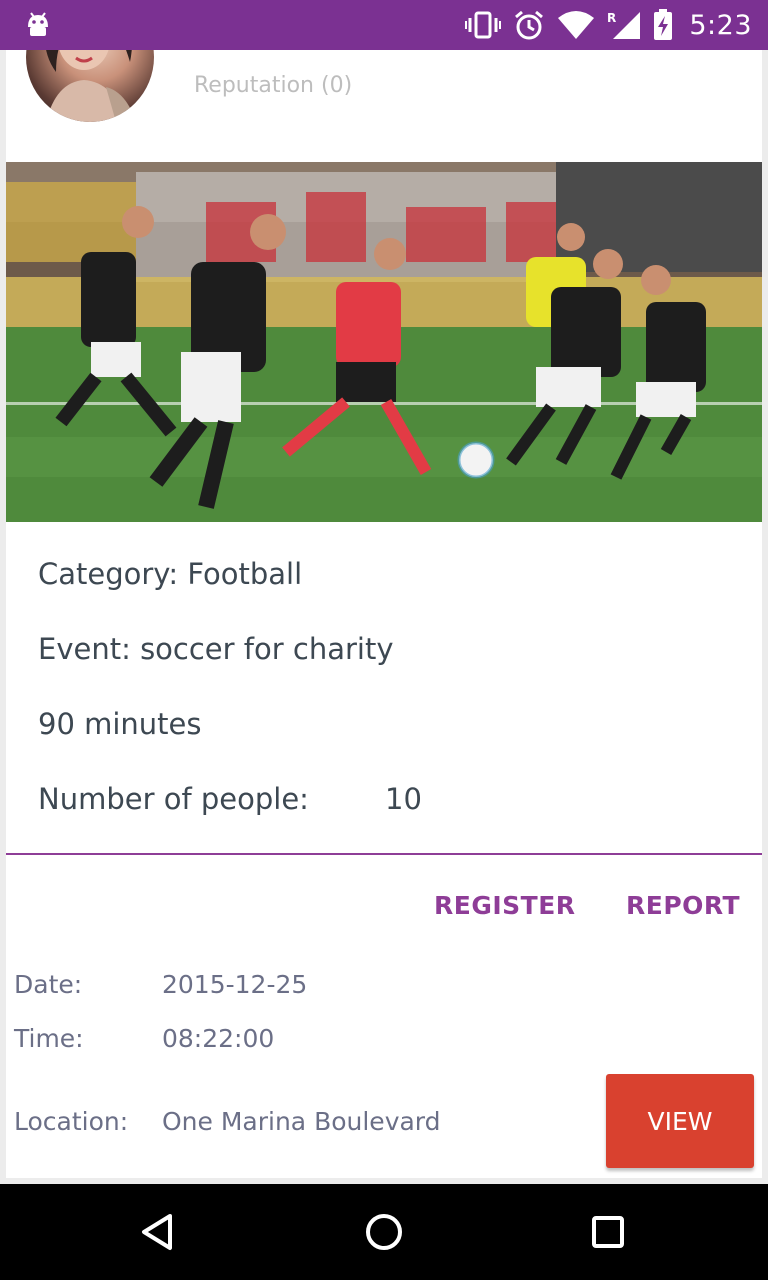 The height and width of the screenshot is (1280, 768). I want to click on status-icons: R 5:23, so click(608, 25).